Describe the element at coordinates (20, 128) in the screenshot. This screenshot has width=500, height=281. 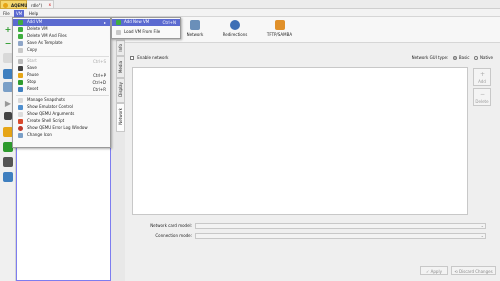
I see `error-log-icon` at that location.